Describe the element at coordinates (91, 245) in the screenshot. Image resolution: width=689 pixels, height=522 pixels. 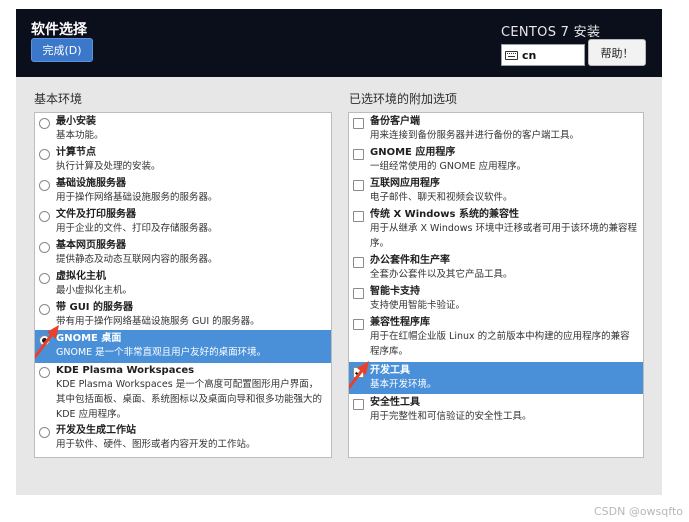
I see `env-item-name: 基本网页服务器` at that location.